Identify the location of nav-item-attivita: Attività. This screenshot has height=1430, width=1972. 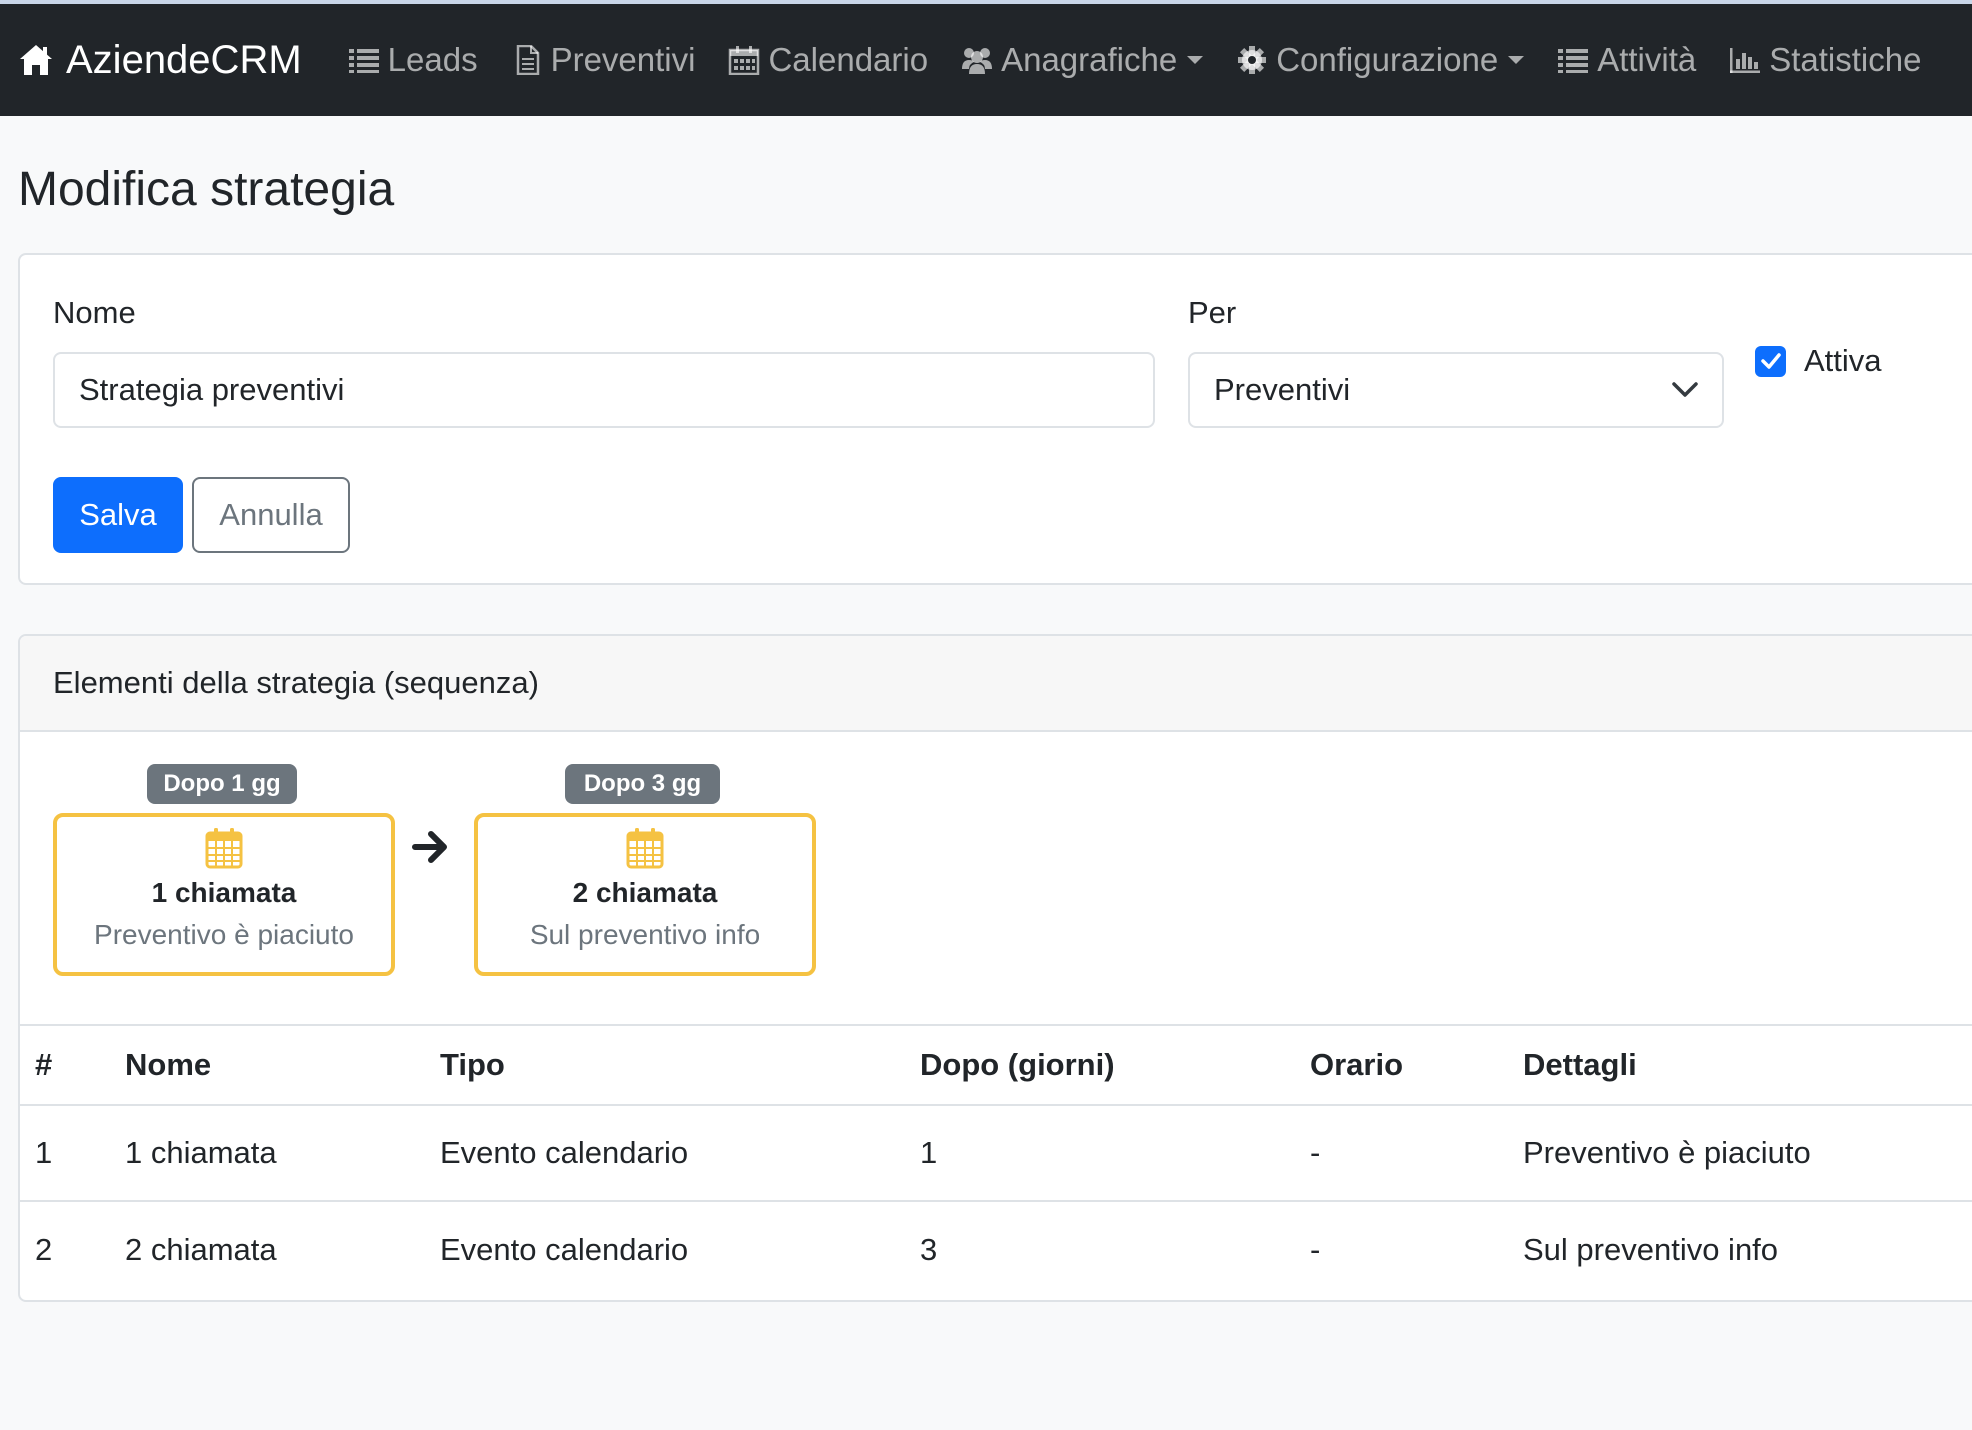
(1626, 60).